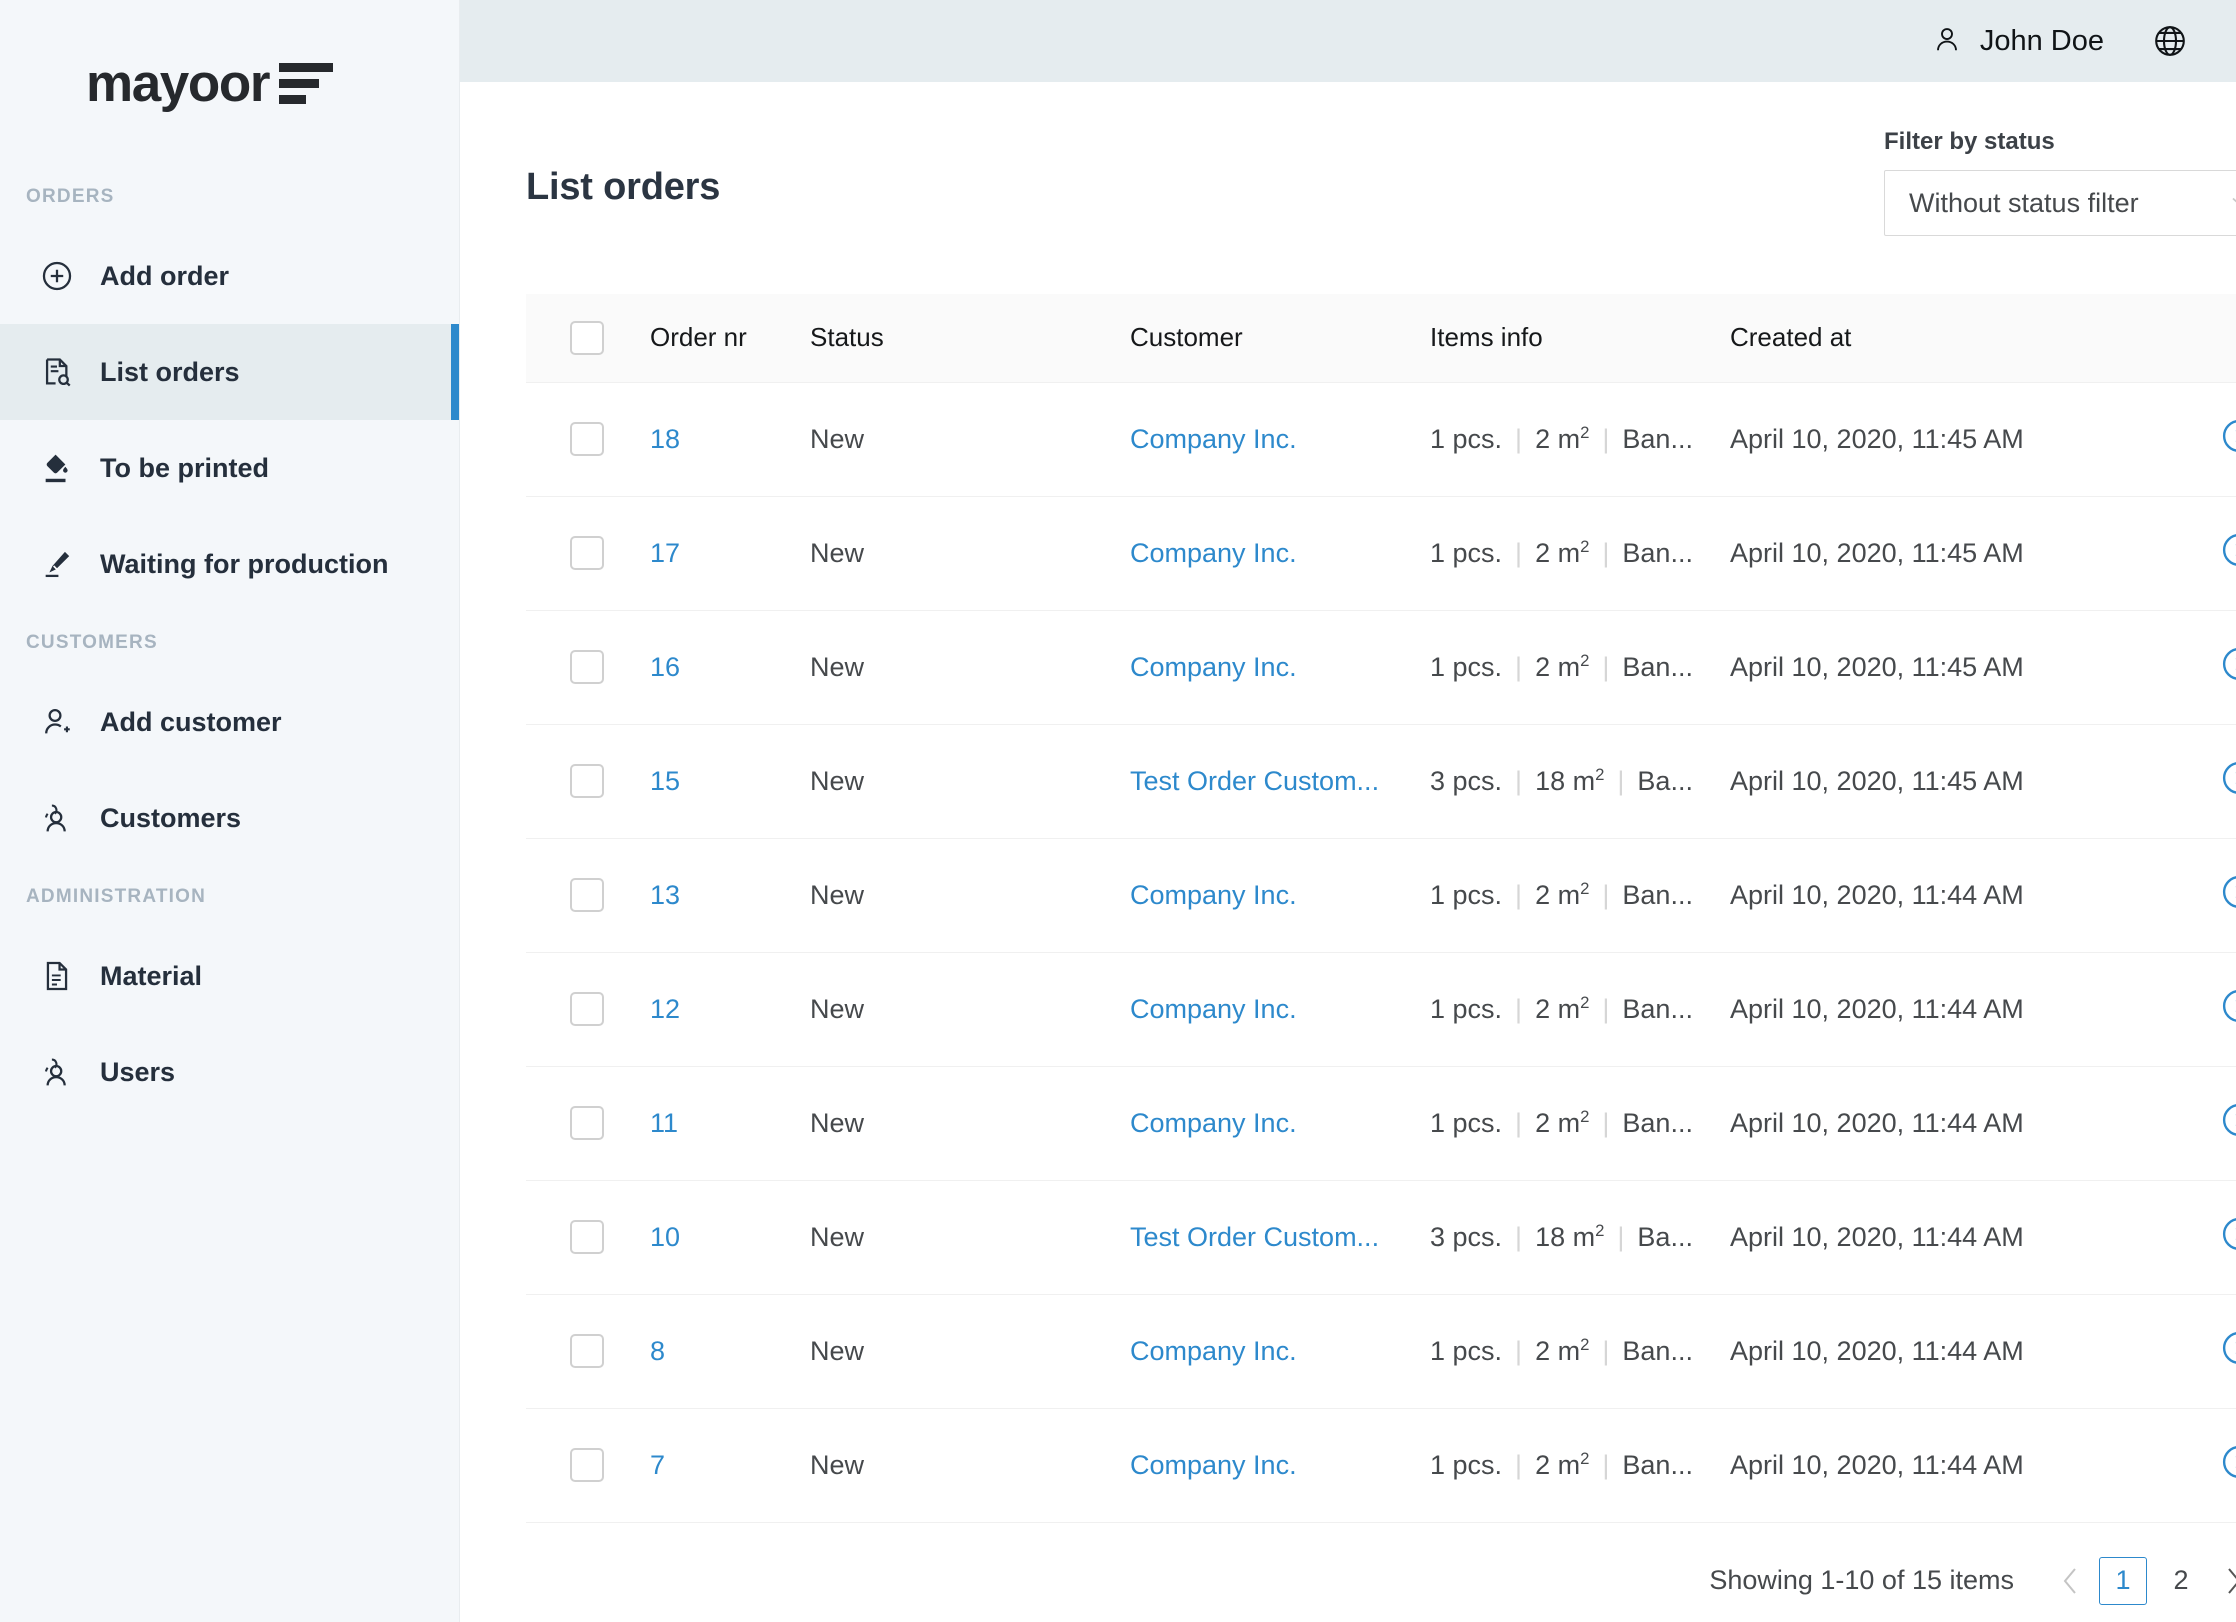 This screenshot has height=1622, width=2236. I want to click on cell-order-nr: 17, so click(730, 553).